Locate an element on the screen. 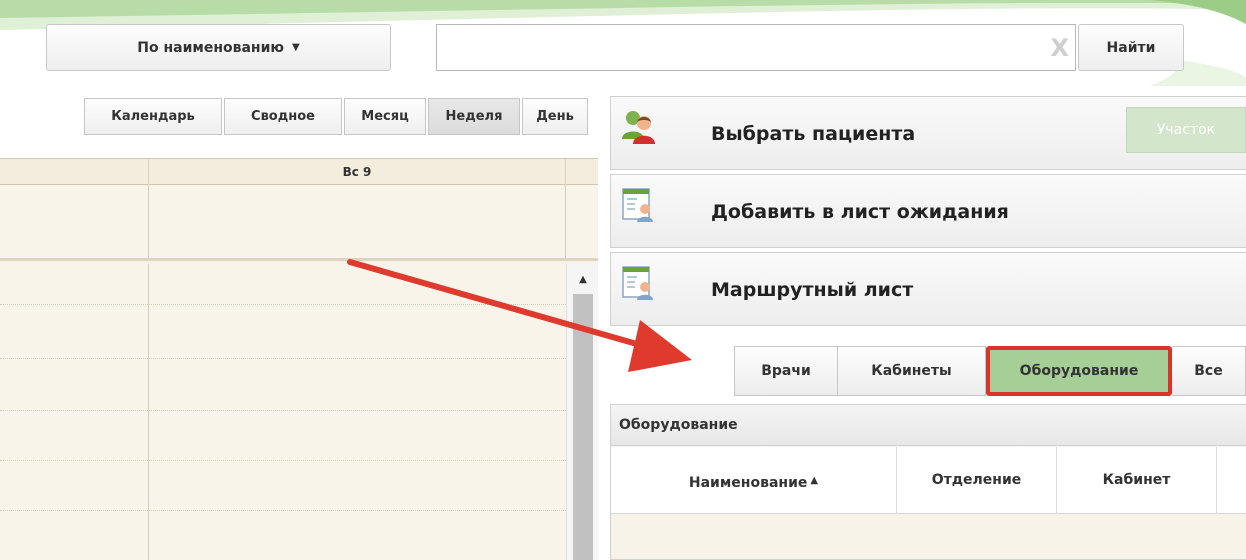 The width and height of the screenshot is (1246, 560). period-month-button: Месяц is located at coordinates (385, 116).